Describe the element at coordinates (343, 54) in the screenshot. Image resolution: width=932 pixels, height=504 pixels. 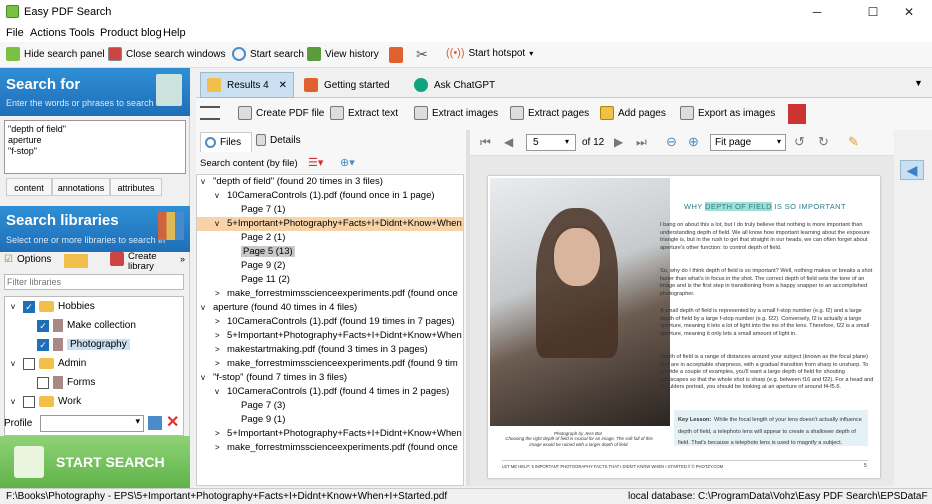
I see `view-history-button: View history` at that location.